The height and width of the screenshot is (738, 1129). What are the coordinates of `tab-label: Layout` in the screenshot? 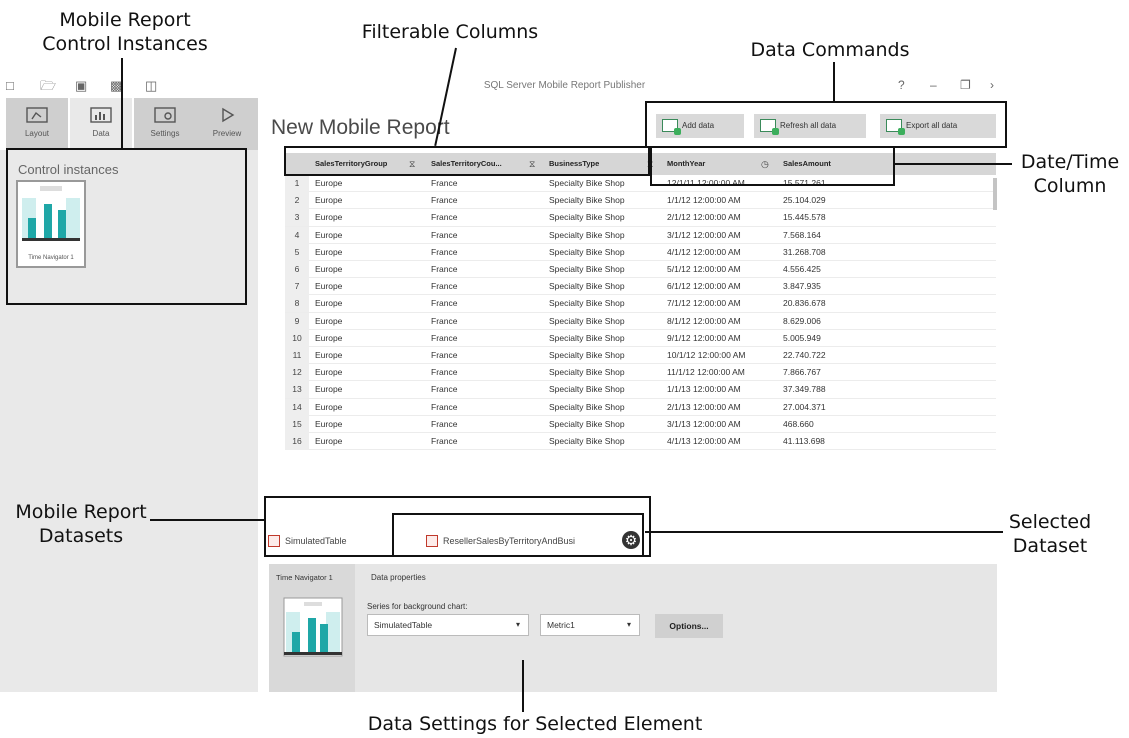 It's located at (37, 133).